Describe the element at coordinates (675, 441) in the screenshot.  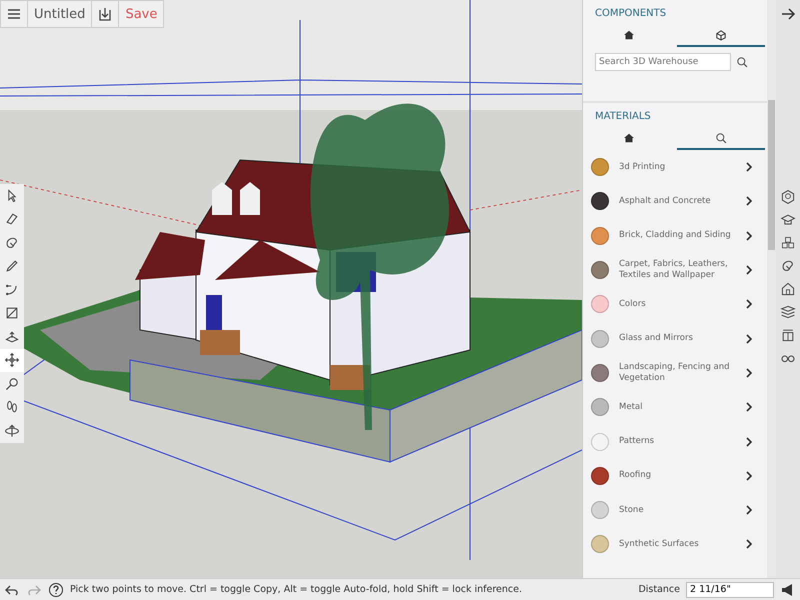
I see `material-item: Patterns` at that location.